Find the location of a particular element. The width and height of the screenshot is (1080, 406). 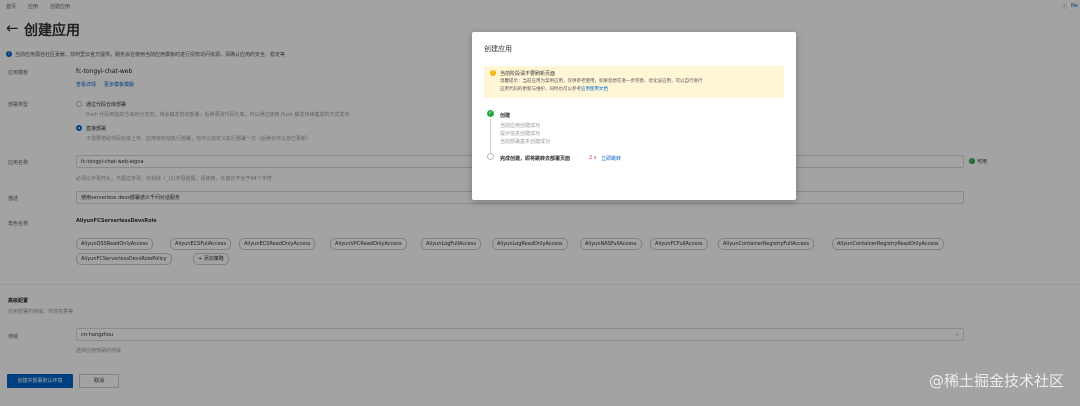

step2-countdown: 2 s is located at coordinates (593, 158).